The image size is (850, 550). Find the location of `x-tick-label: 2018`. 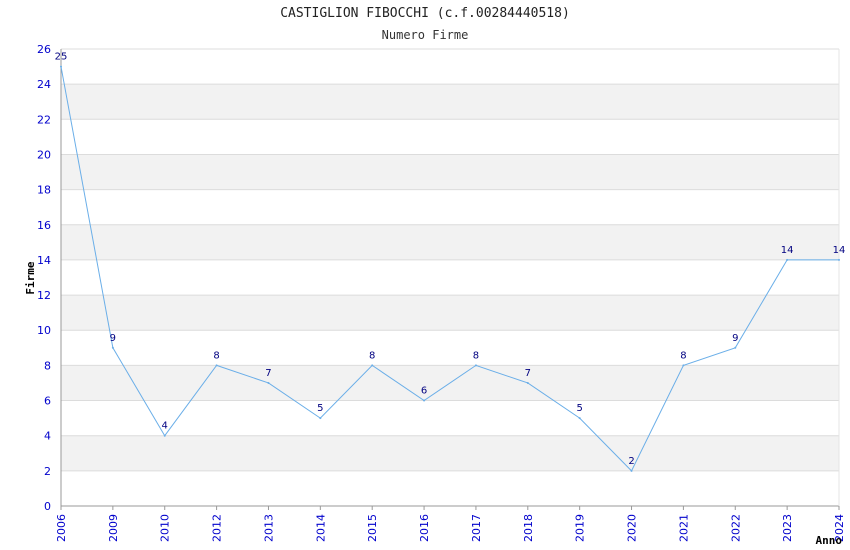

x-tick-label: 2018 is located at coordinates (528, 528).